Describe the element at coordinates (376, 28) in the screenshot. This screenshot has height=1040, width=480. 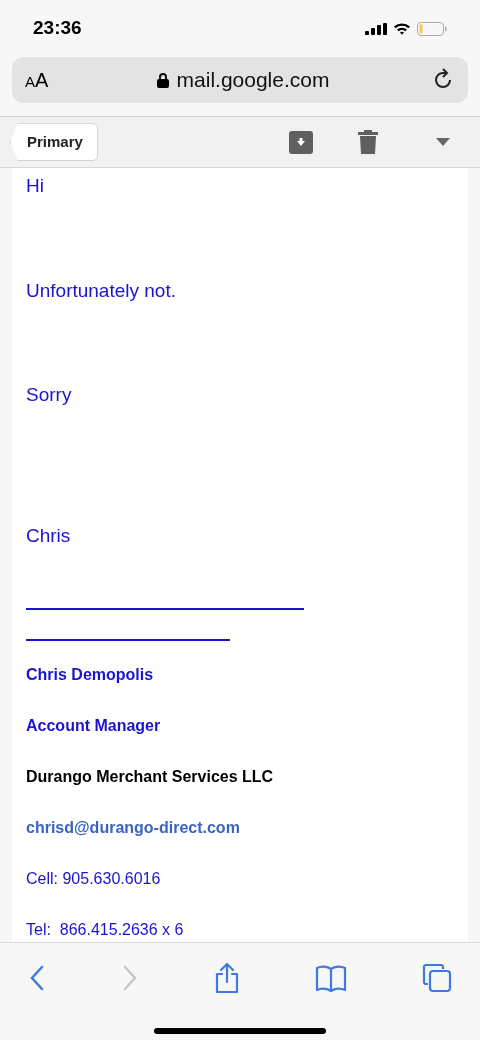
I see `signal-icon` at that location.